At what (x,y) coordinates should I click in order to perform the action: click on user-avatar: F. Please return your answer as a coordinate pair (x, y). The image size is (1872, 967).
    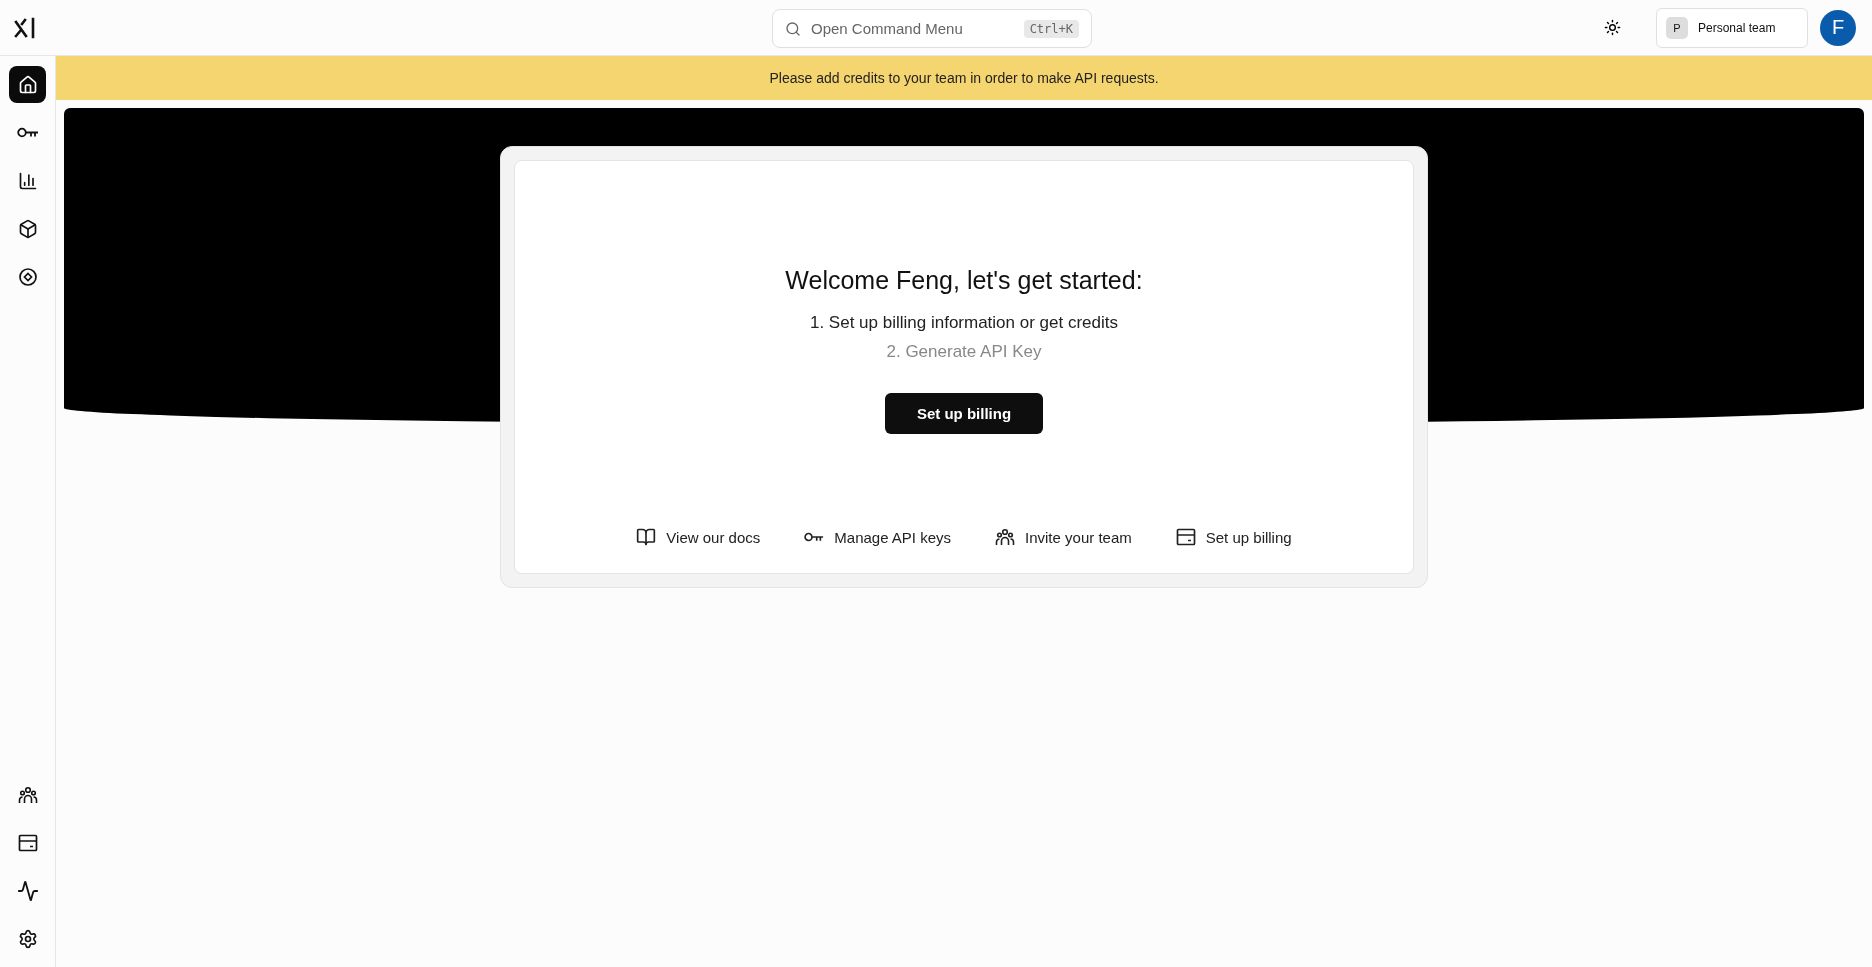
    Looking at the image, I should click on (1838, 27).